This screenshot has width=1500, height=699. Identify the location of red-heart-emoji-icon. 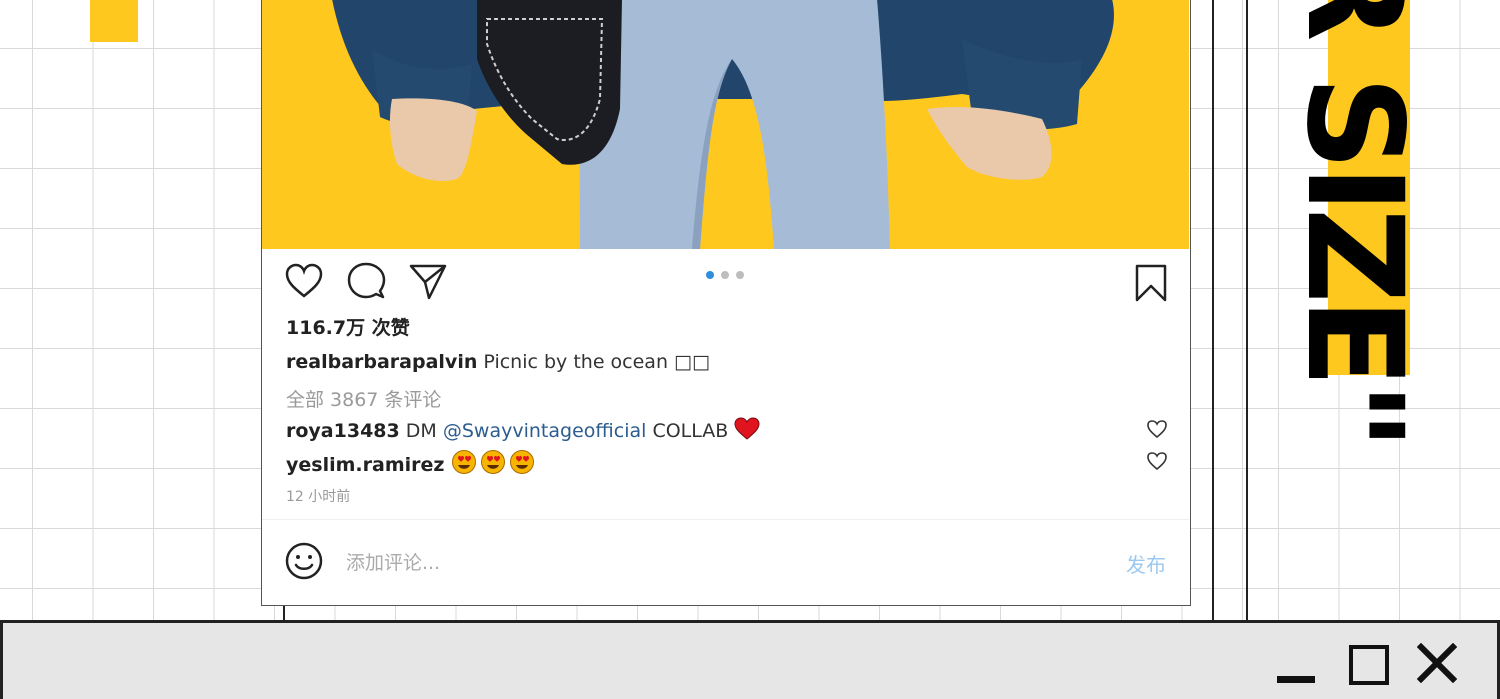
(747, 431).